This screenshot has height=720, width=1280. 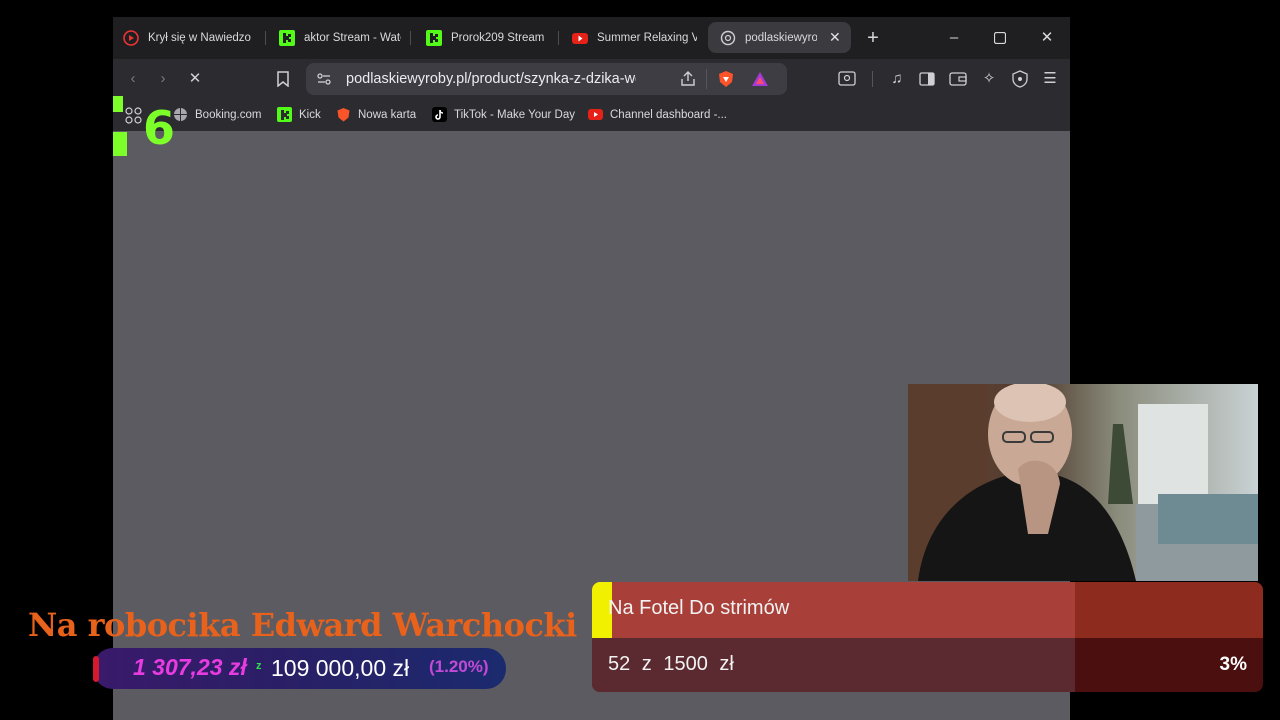 I want to click on bookmark-booking: Booking.com, so click(x=217, y=114).